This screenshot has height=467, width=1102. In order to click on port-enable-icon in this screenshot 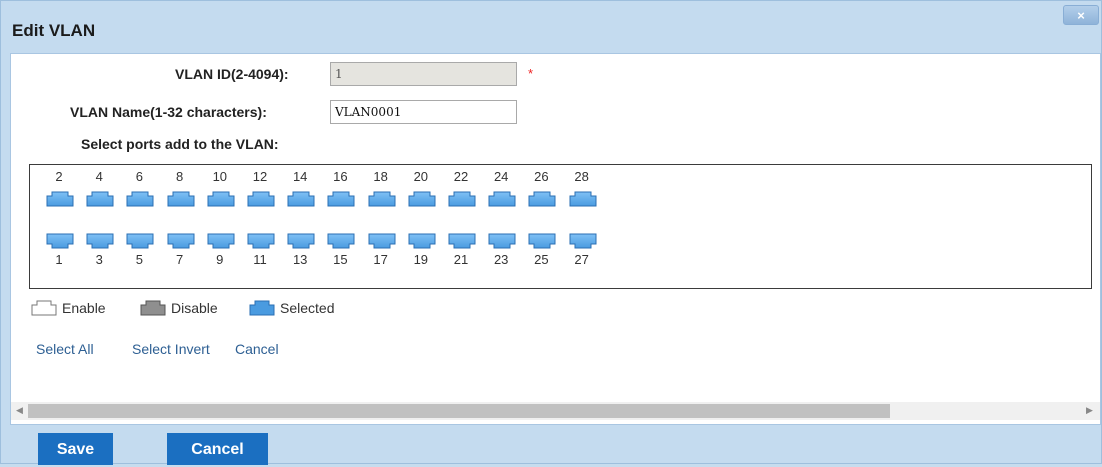, I will do `click(44, 308)`.